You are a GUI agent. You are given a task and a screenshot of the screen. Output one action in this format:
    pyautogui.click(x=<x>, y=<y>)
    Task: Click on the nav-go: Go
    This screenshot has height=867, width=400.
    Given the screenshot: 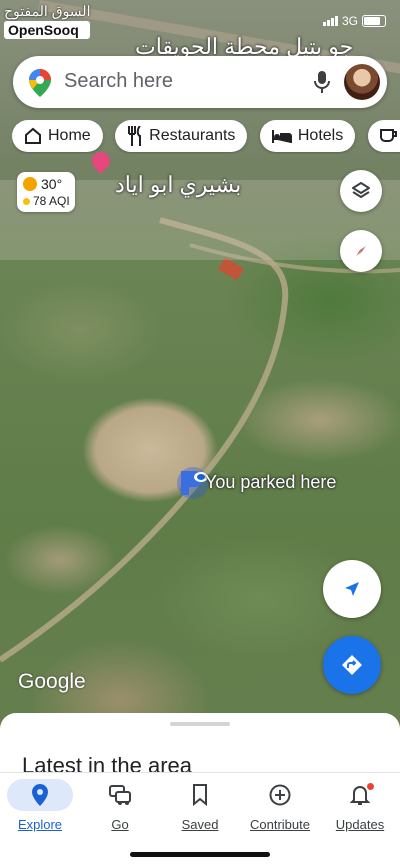 What is the action you would take?
    pyautogui.click(x=120, y=805)
    